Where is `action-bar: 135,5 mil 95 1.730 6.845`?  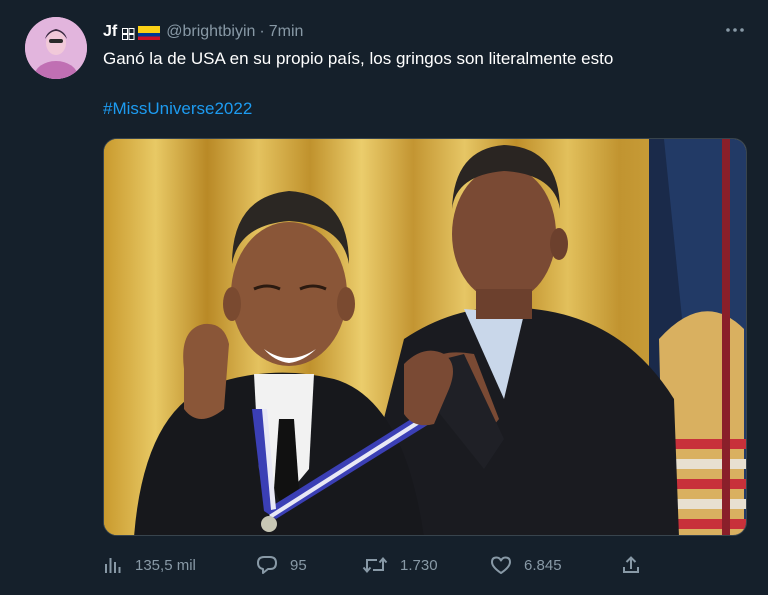 action-bar: 135,5 mil 95 1.730 6.845 is located at coordinates (423, 565).